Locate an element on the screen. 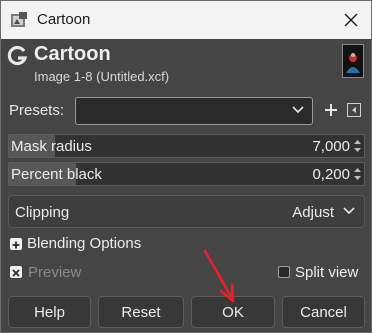 This screenshot has width=372, height=333. mask-radius-label: Mask radius is located at coordinates (51, 146).